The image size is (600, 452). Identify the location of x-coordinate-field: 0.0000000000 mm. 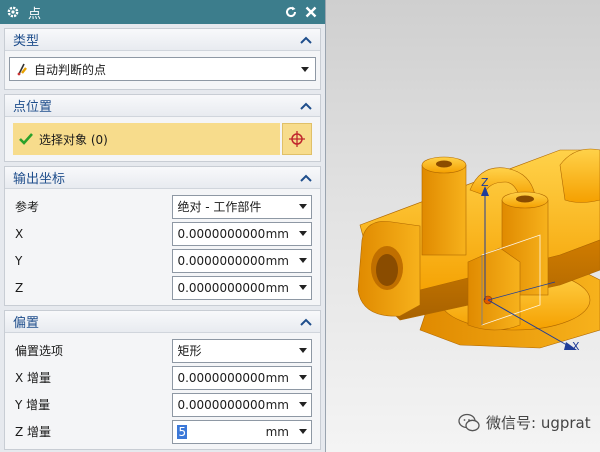
(242, 233).